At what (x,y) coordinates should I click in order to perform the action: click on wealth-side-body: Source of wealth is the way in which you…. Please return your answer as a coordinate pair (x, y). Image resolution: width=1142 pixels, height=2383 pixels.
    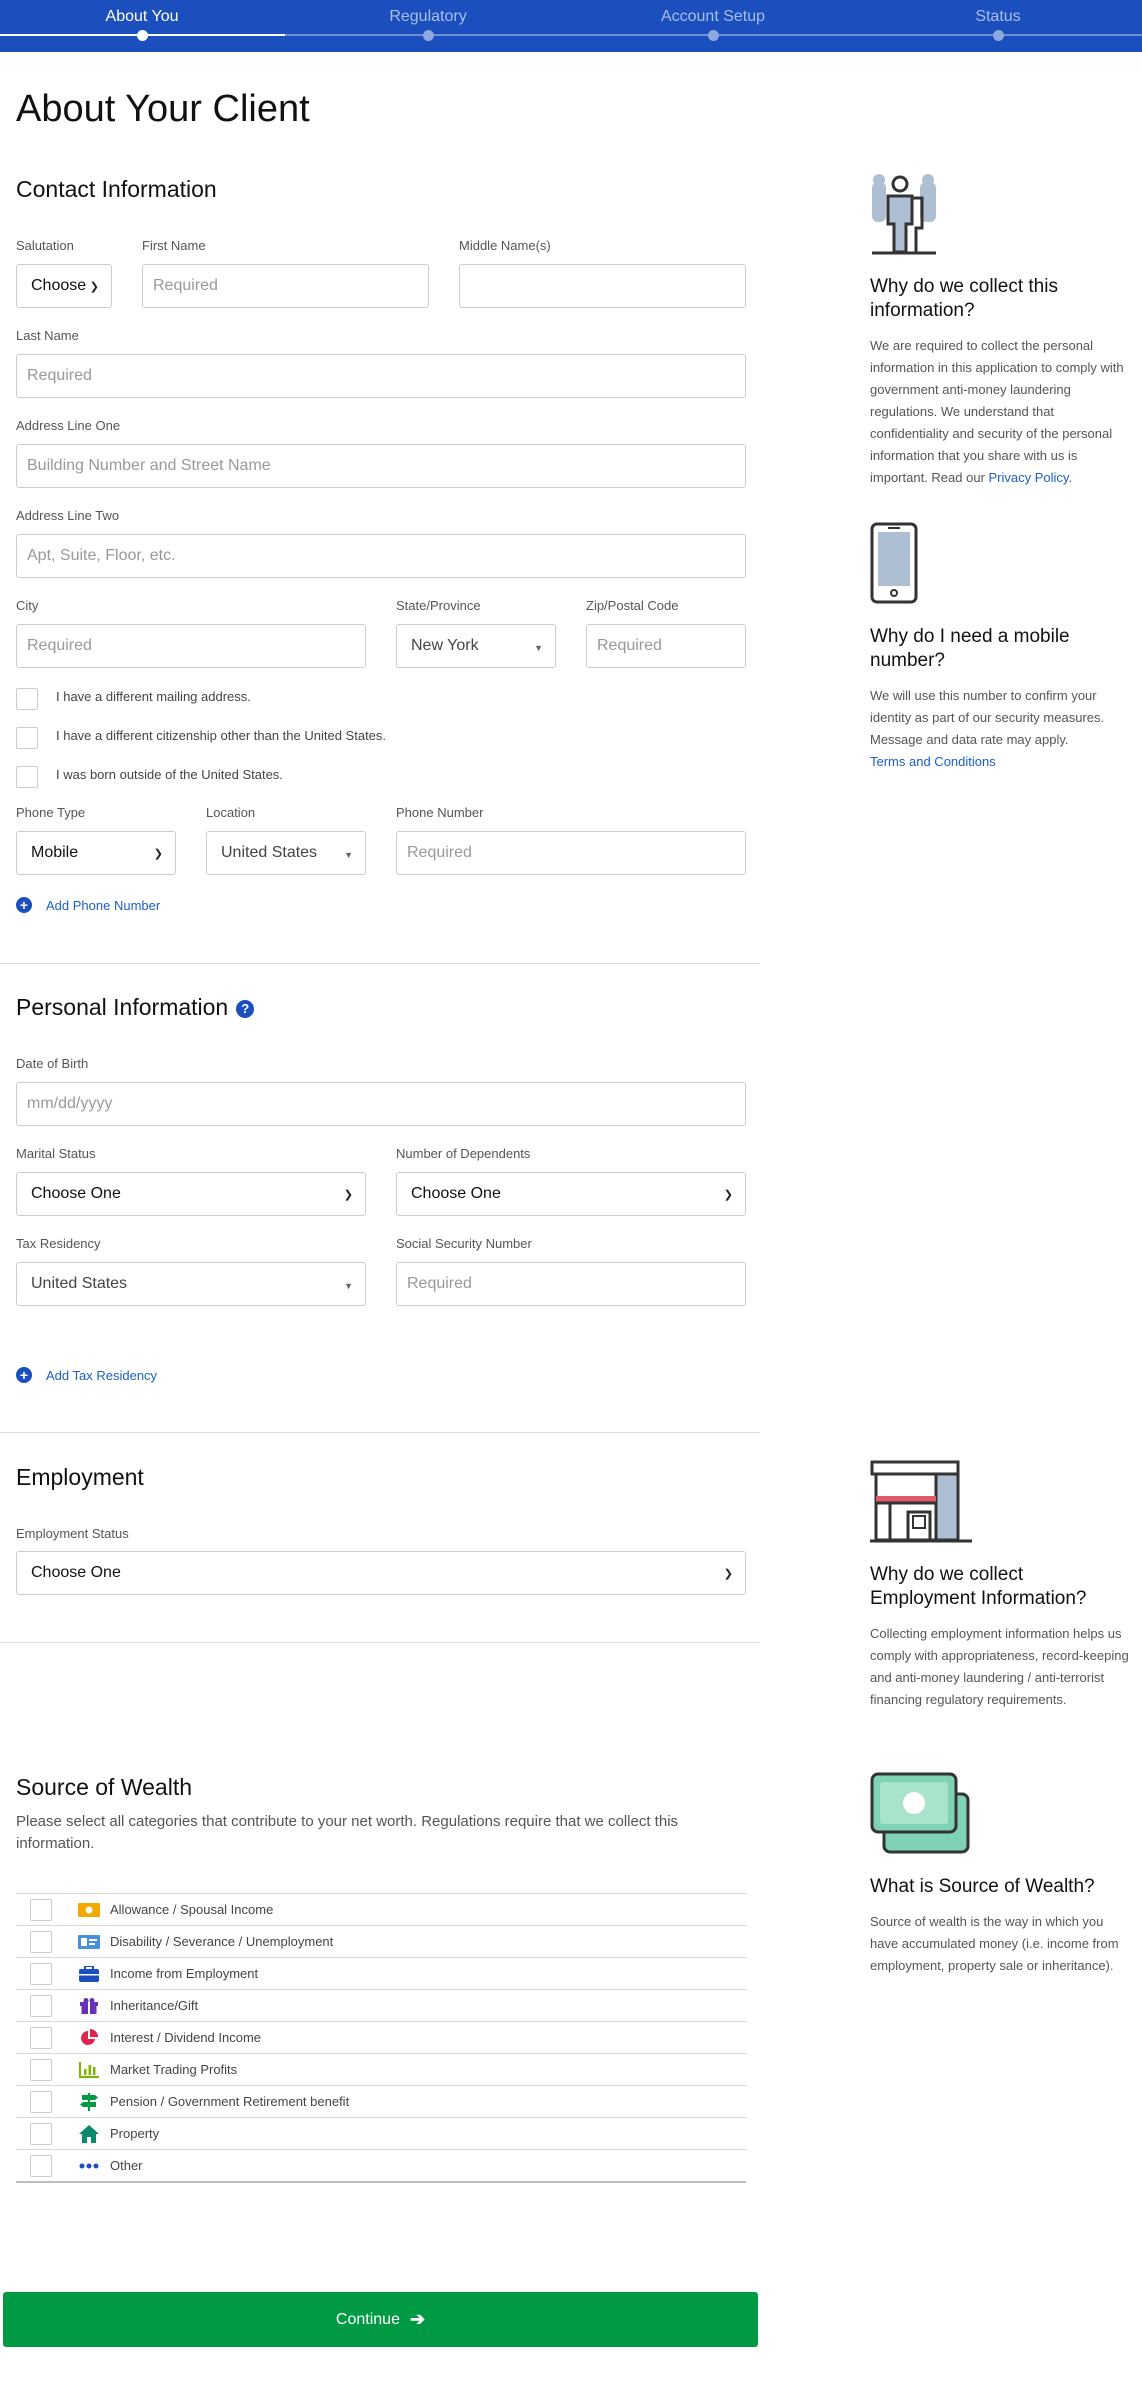
    Looking at the image, I should click on (994, 1943).